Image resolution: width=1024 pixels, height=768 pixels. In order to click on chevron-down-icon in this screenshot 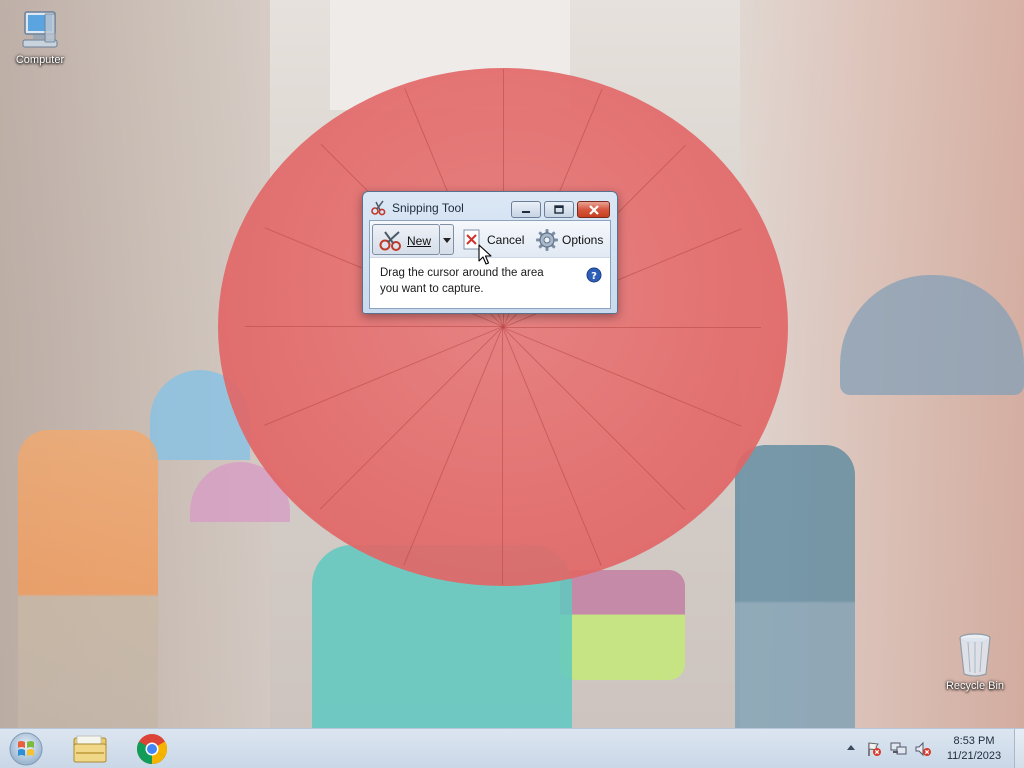, I will do `click(447, 240)`.